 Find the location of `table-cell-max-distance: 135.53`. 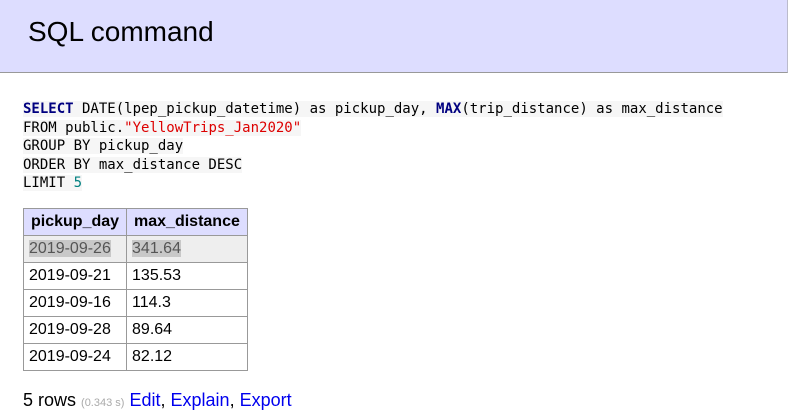

table-cell-max-distance: 135.53 is located at coordinates (187, 276).